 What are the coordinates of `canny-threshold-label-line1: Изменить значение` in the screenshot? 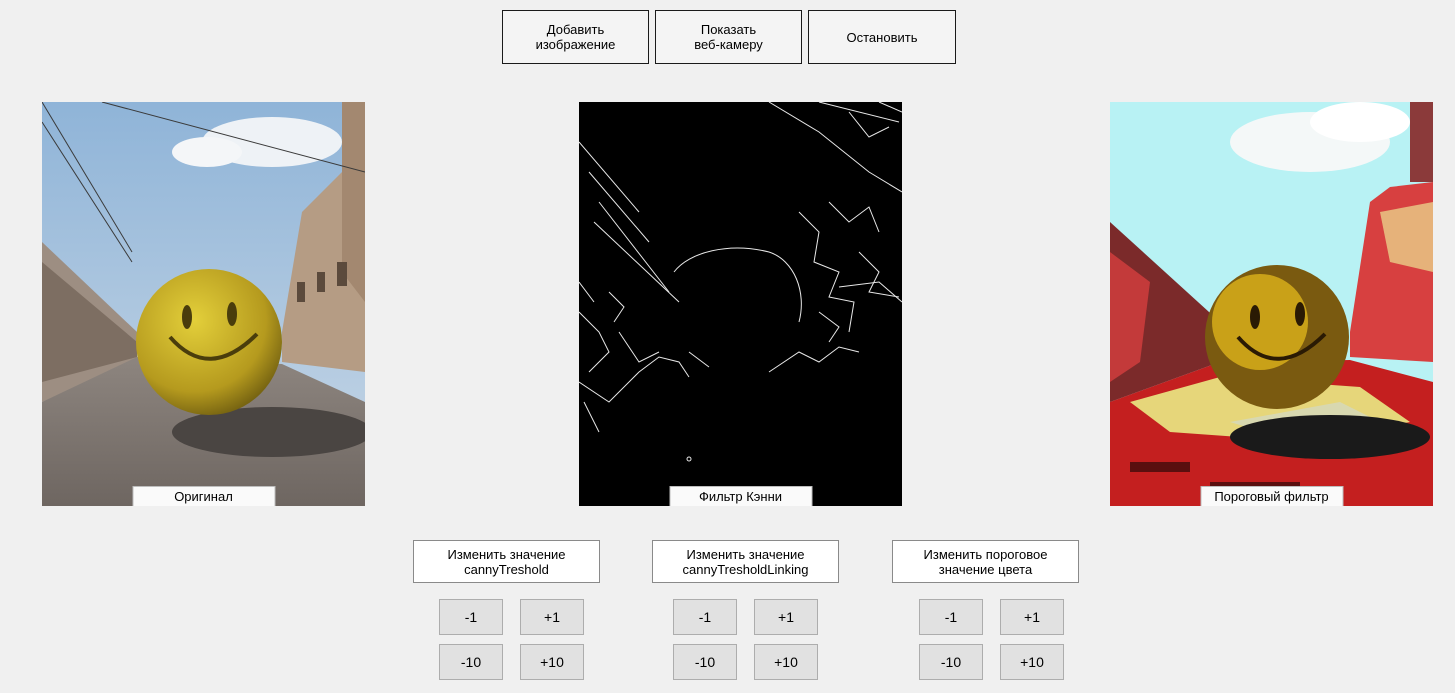 It's located at (506, 554).